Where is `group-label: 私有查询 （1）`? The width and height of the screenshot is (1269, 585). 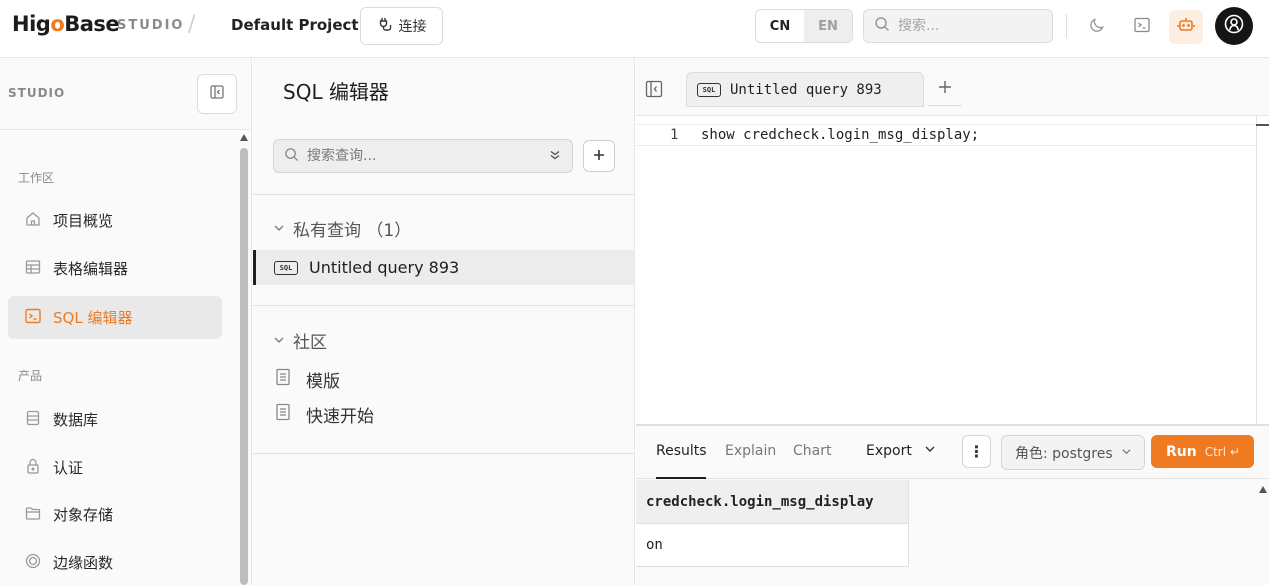 group-label: 私有查询 （1） is located at coordinates (352, 231).